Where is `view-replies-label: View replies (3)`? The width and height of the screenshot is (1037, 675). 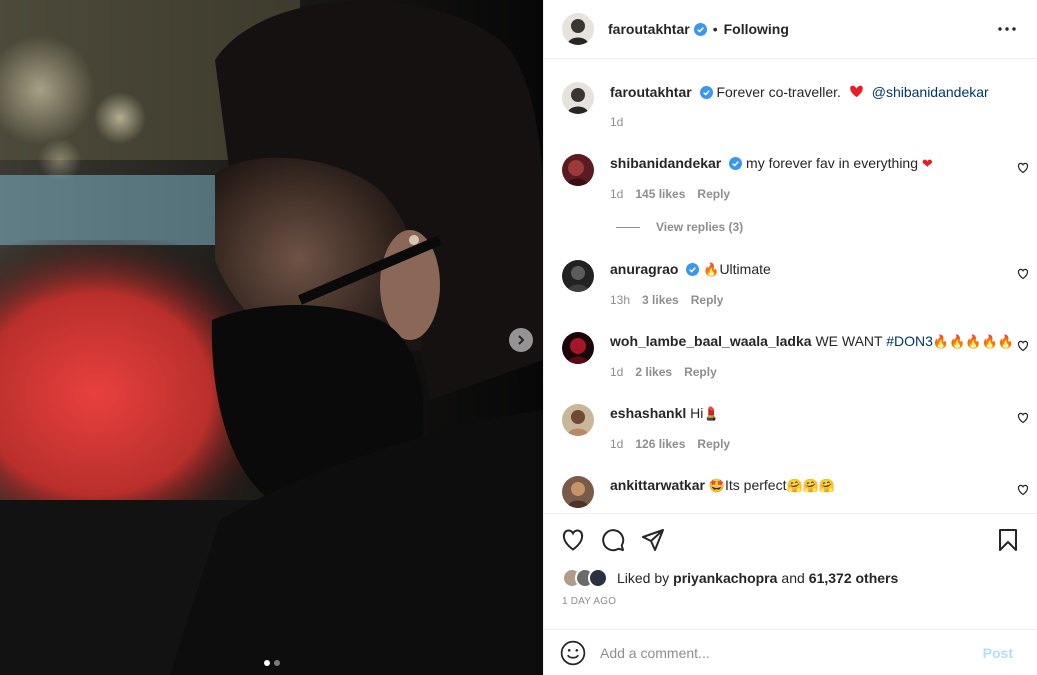
view-replies-label: View replies (3) is located at coordinates (700, 227).